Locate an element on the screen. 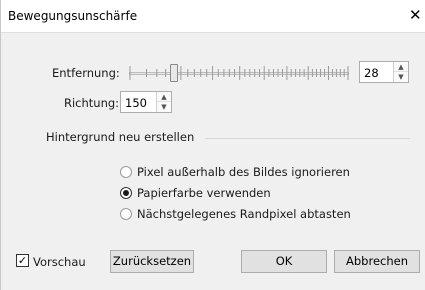 The image size is (425, 290). radio-label: Nächstgelegenes Randpixel abtasten is located at coordinates (244, 214).